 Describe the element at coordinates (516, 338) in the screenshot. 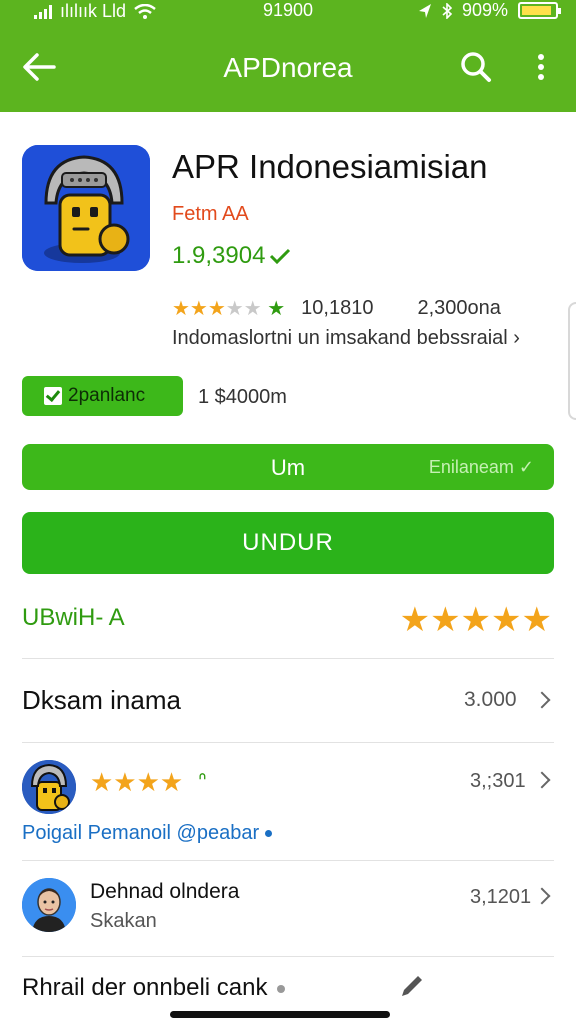

I see `chevron-right-icon: ›` at that location.